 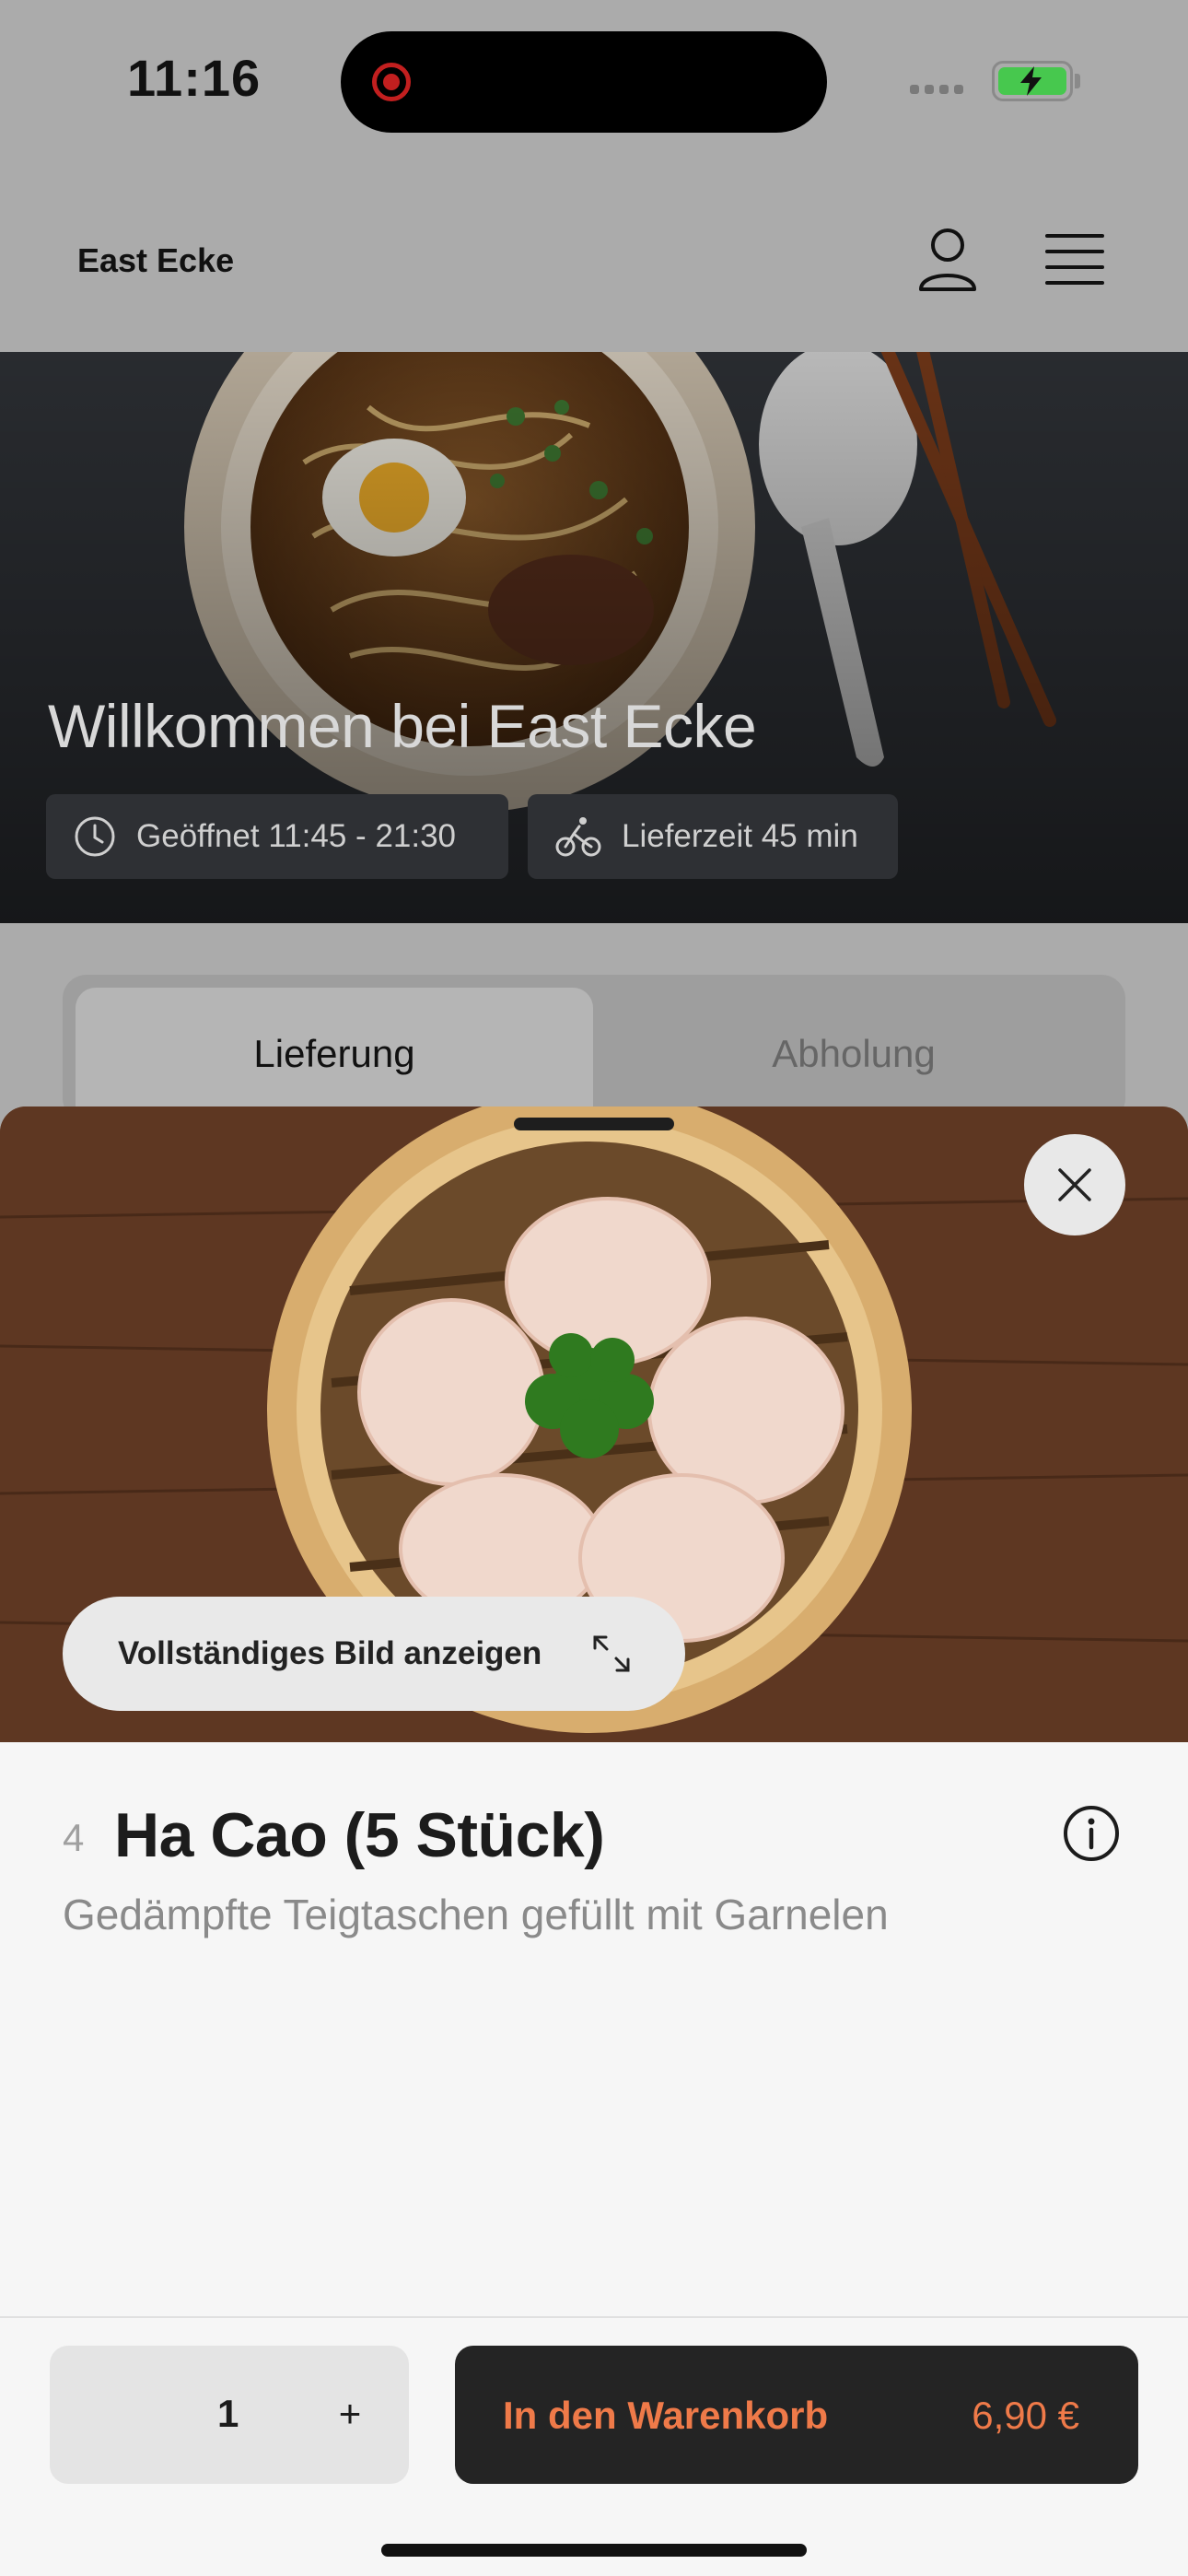 I want to click on view-full-image-label: Vollständiges Bild anzeigen, so click(x=330, y=1653).